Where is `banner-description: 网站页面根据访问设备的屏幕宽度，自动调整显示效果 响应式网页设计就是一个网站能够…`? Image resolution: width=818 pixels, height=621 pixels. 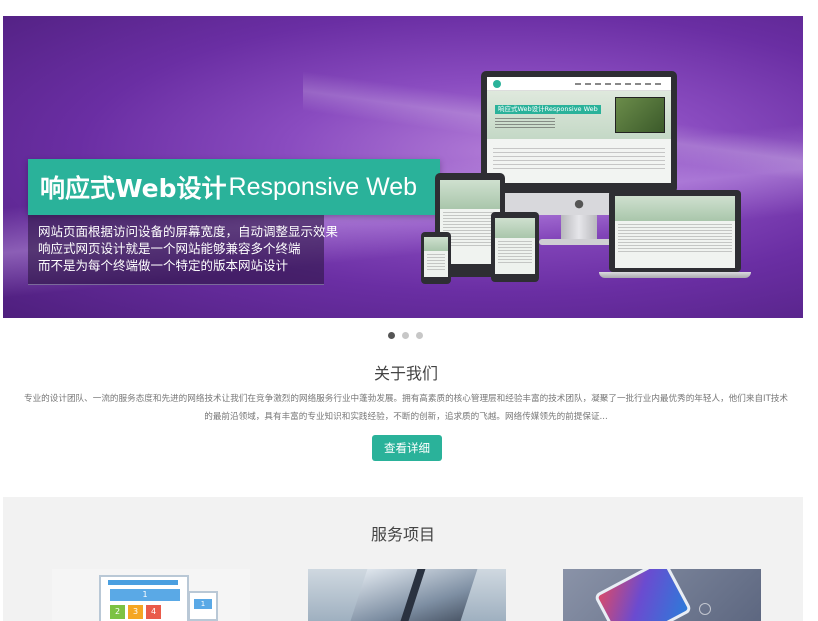 banner-description: 网站页面根据访问设备的屏幕宽度，自动调整显示效果 响应式网页设计就是一个网站能够… is located at coordinates (183, 250).